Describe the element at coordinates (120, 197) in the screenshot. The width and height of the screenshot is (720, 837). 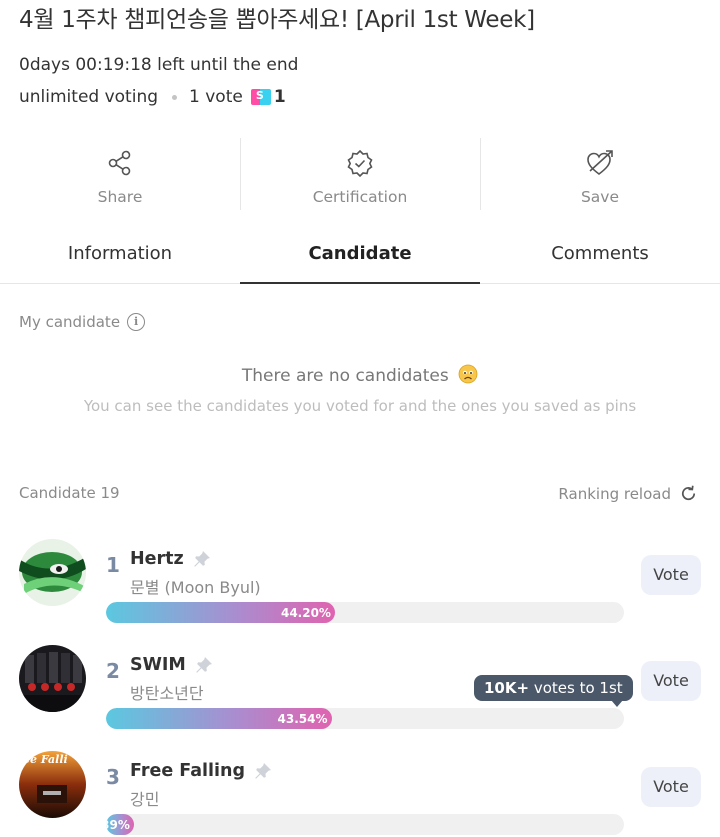
I see `share-label: Share` at that location.